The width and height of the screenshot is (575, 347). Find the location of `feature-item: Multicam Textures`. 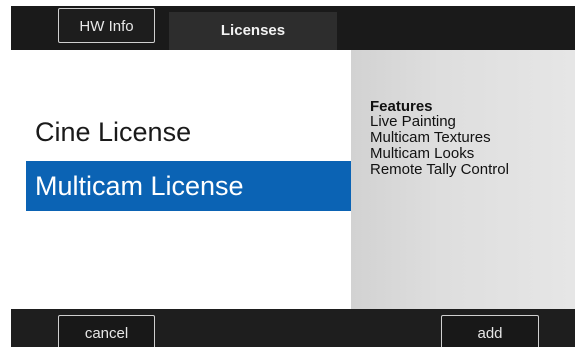

feature-item: Multicam Textures is located at coordinates (430, 137).